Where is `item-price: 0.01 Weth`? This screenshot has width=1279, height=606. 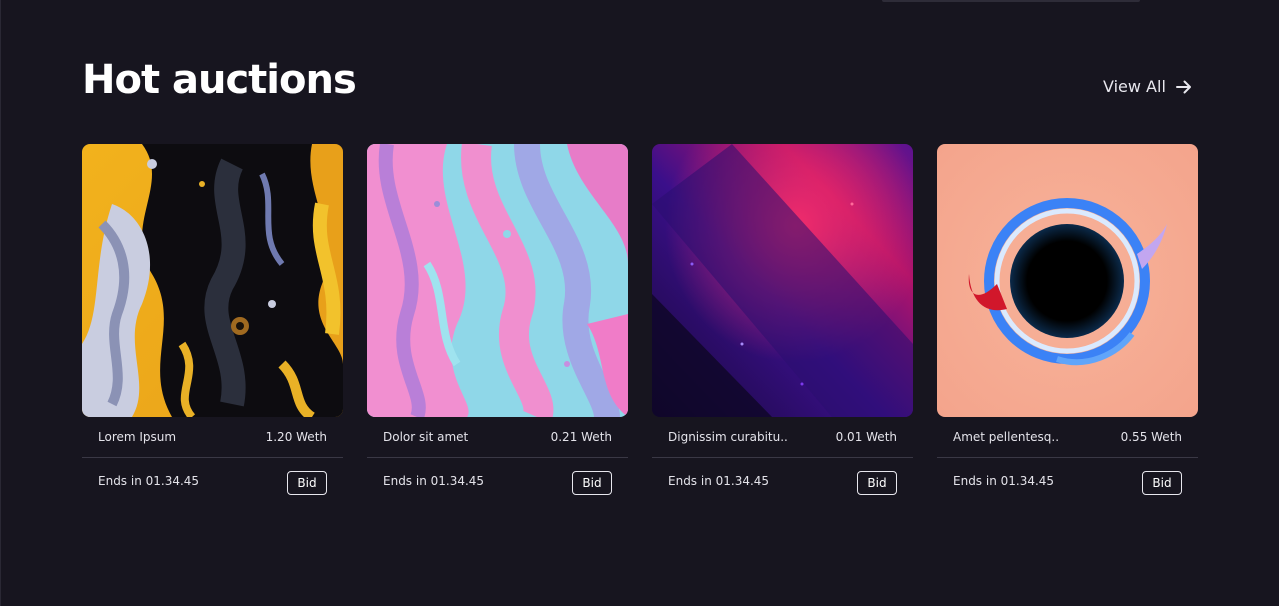 item-price: 0.01 Weth is located at coordinates (866, 437).